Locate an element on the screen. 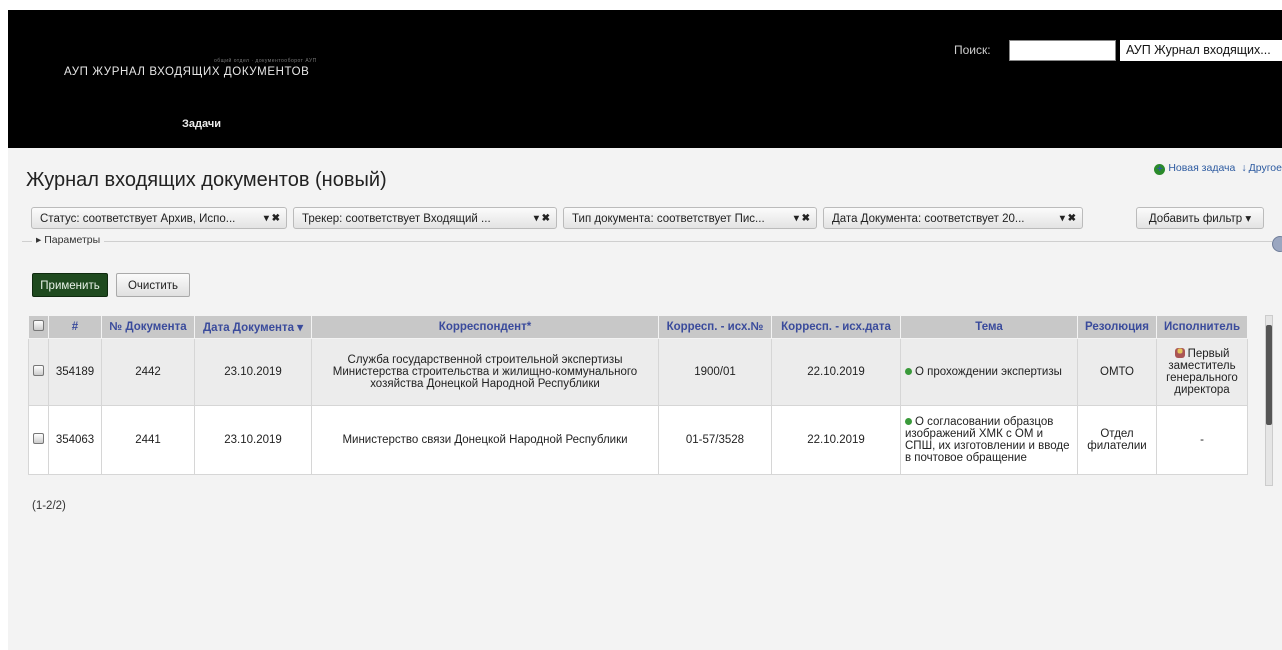 This screenshot has width=1282, height=650. cell-id: 354063 is located at coordinates (75, 440).